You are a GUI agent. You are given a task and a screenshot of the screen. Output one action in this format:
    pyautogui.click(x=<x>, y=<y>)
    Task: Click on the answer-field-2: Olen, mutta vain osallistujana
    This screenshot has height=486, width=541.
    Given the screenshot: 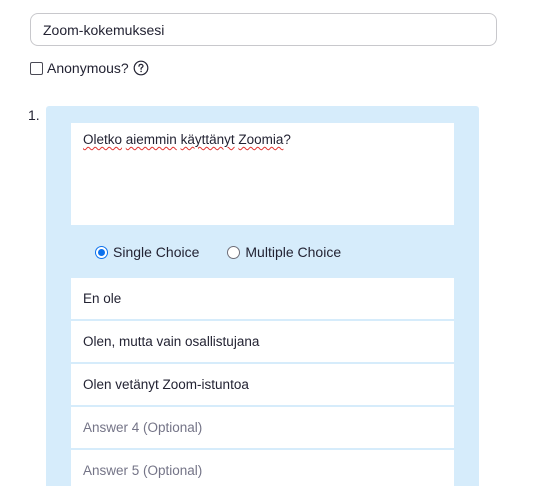 What is the action you would take?
    pyautogui.click(x=262, y=341)
    